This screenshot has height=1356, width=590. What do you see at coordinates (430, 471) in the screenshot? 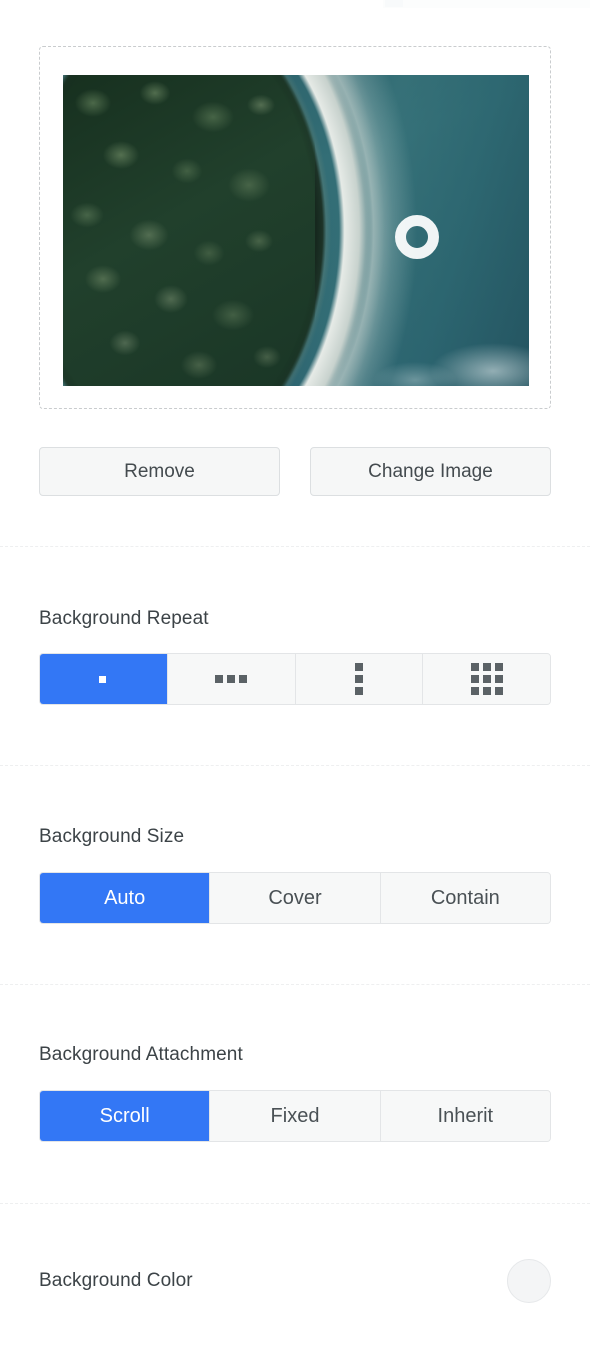
I see `change-image-button: Change Image` at bounding box center [430, 471].